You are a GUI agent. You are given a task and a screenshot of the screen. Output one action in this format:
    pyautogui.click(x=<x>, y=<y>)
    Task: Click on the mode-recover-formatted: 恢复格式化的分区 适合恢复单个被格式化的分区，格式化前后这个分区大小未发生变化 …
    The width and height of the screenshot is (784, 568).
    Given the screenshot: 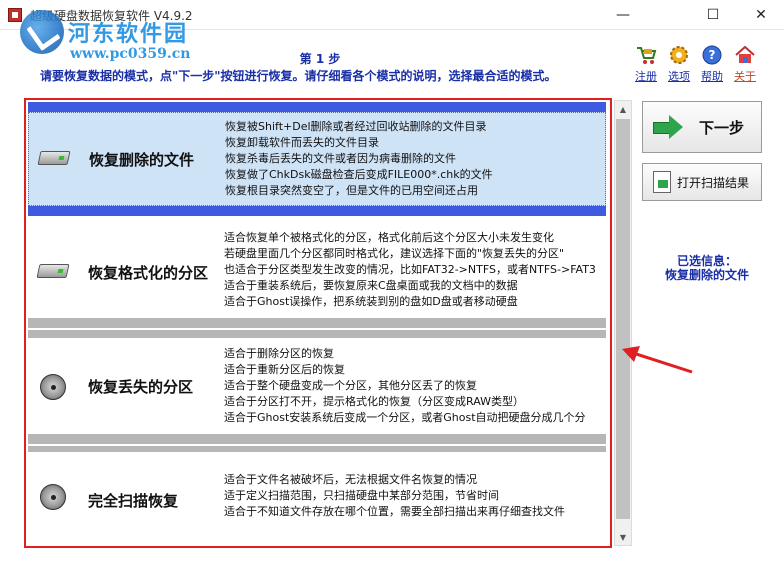 What is the action you would take?
    pyautogui.click(x=317, y=267)
    